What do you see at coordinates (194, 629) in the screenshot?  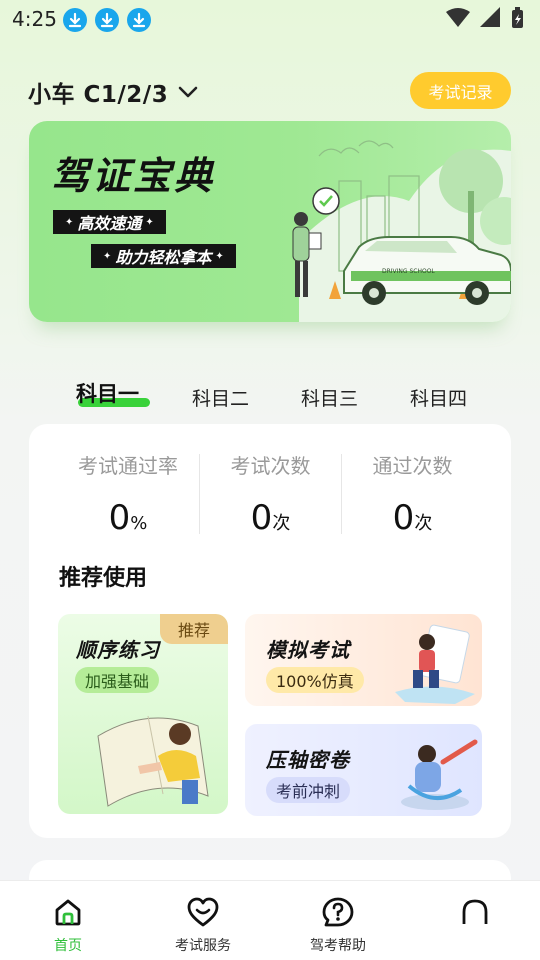 I see `recommend-badge: 推荐` at bounding box center [194, 629].